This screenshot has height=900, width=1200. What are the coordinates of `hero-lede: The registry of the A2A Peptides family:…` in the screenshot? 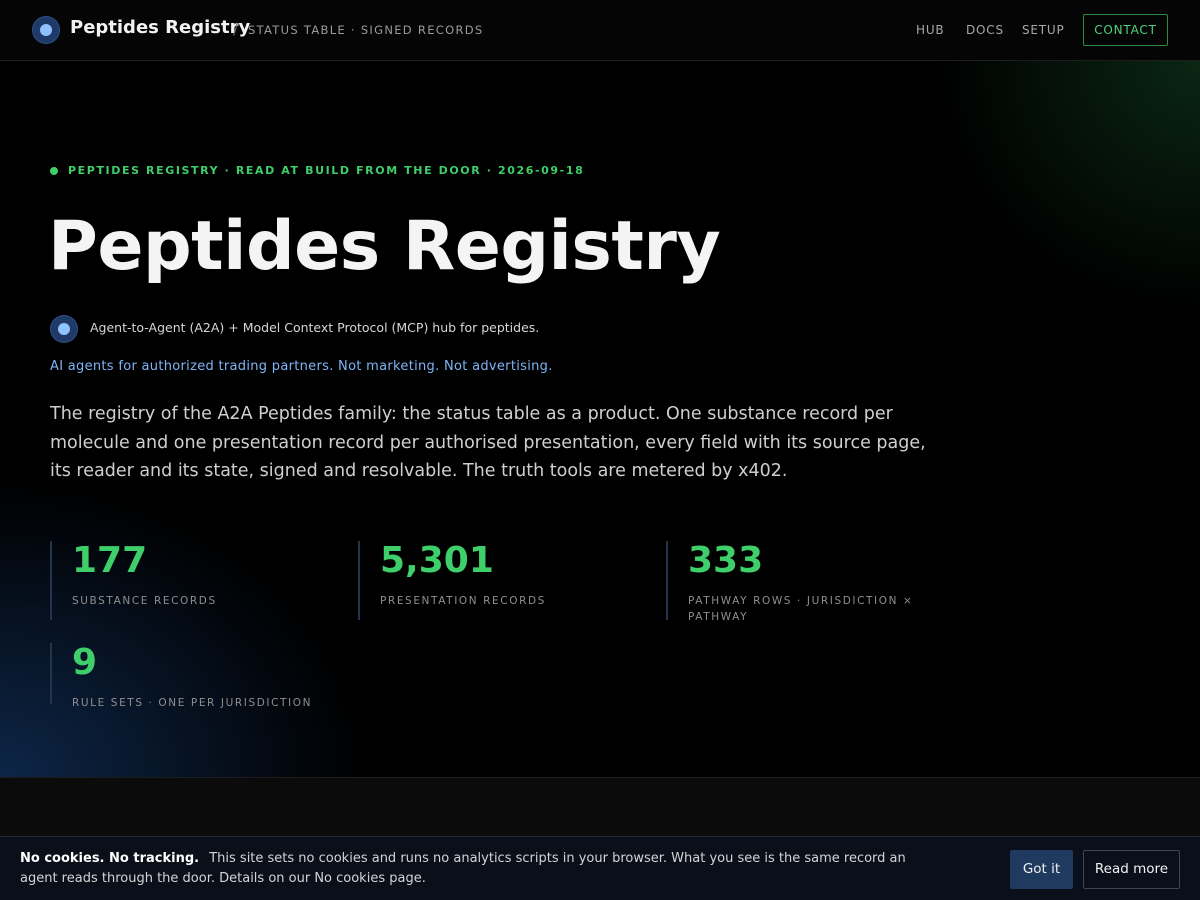 It's located at (488, 442).